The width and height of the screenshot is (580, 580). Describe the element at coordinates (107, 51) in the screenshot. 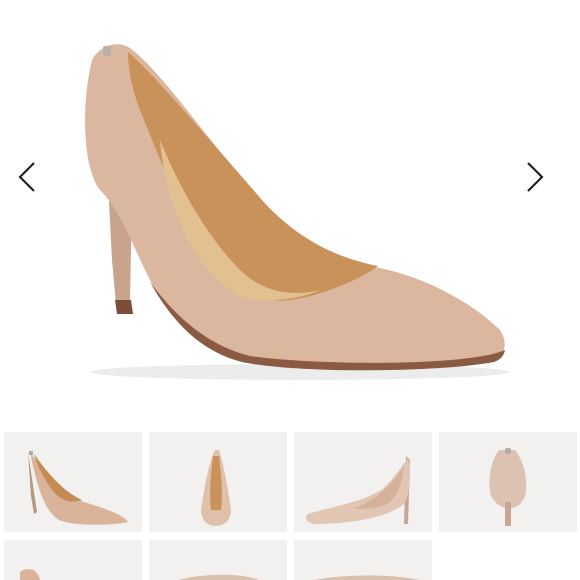

I see `logo-plate` at that location.